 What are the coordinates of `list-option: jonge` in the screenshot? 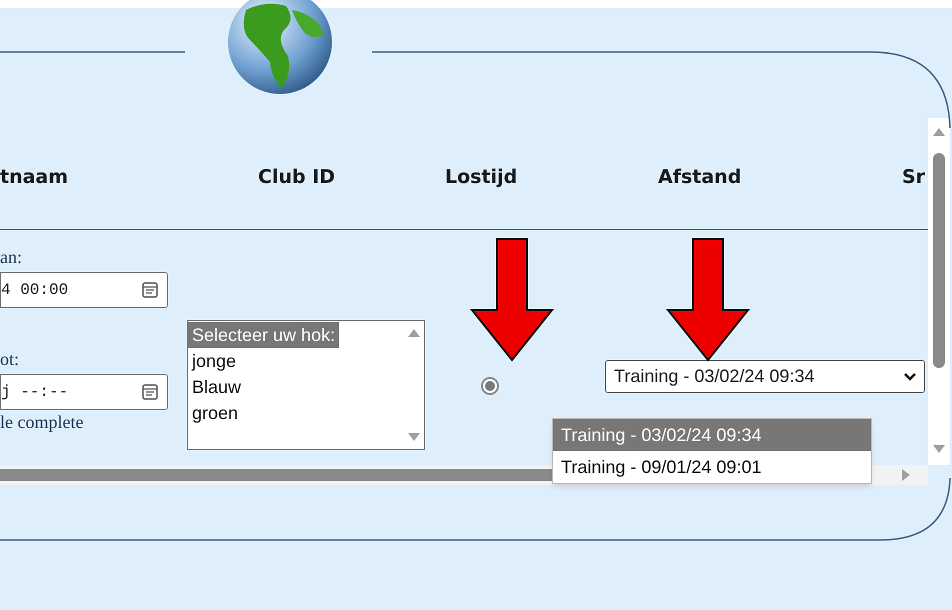 It's located at (214, 361).